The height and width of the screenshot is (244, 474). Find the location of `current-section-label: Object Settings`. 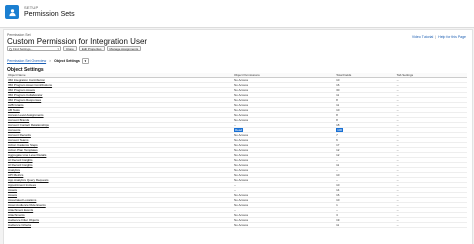

current-section-label: Object Settings is located at coordinates (67, 60).